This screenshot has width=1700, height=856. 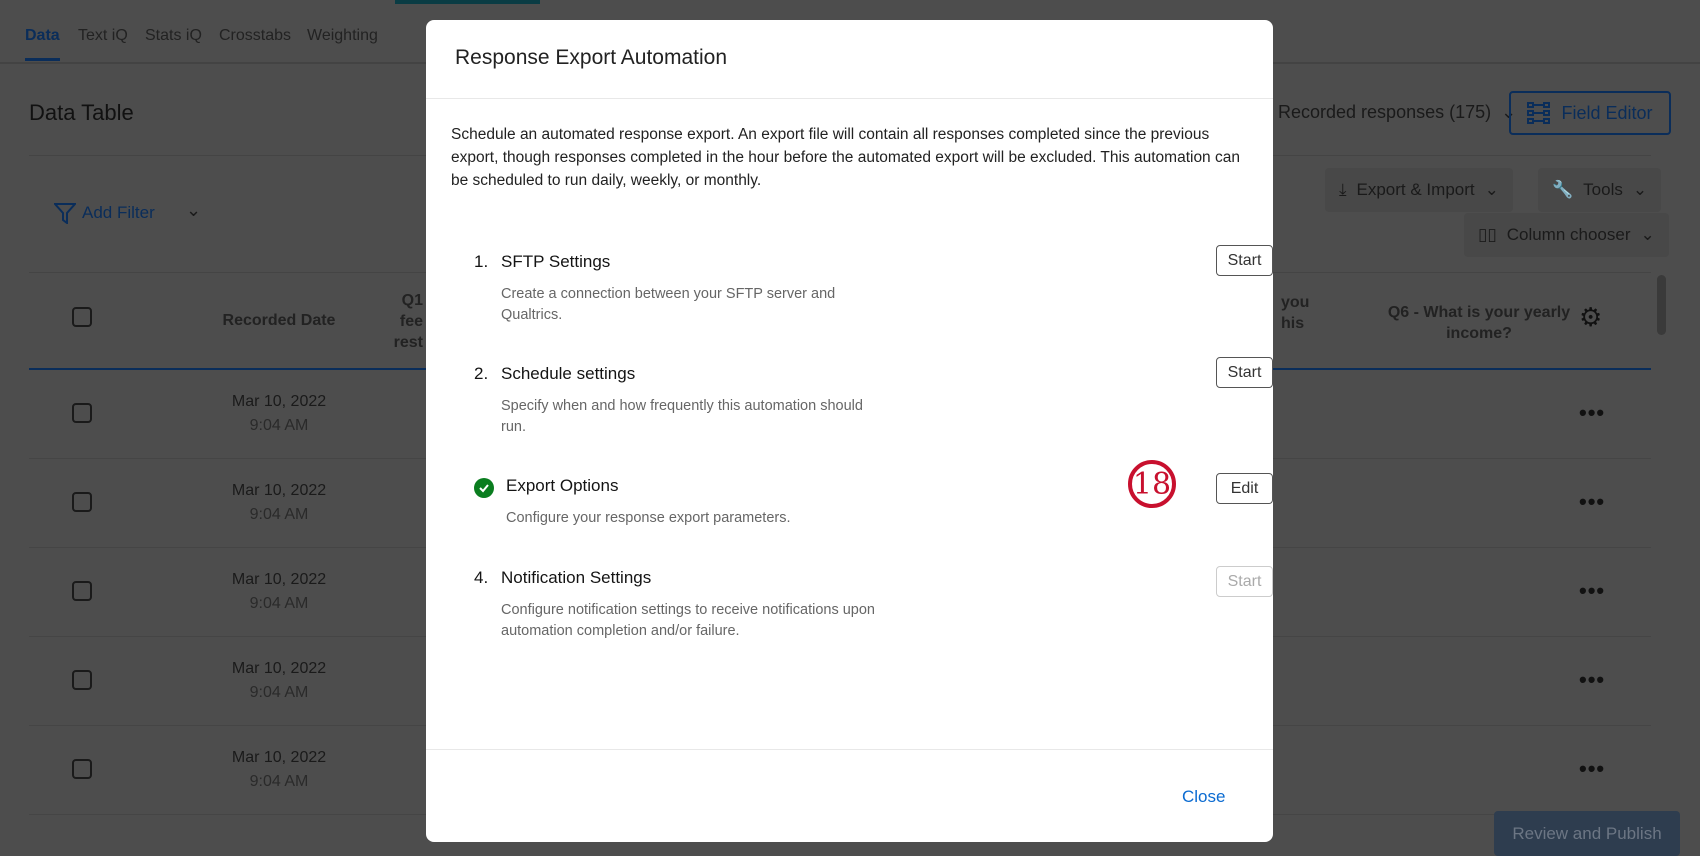 What do you see at coordinates (484, 488) in the screenshot?
I see `check-circle-icon` at bounding box center [484, 488].